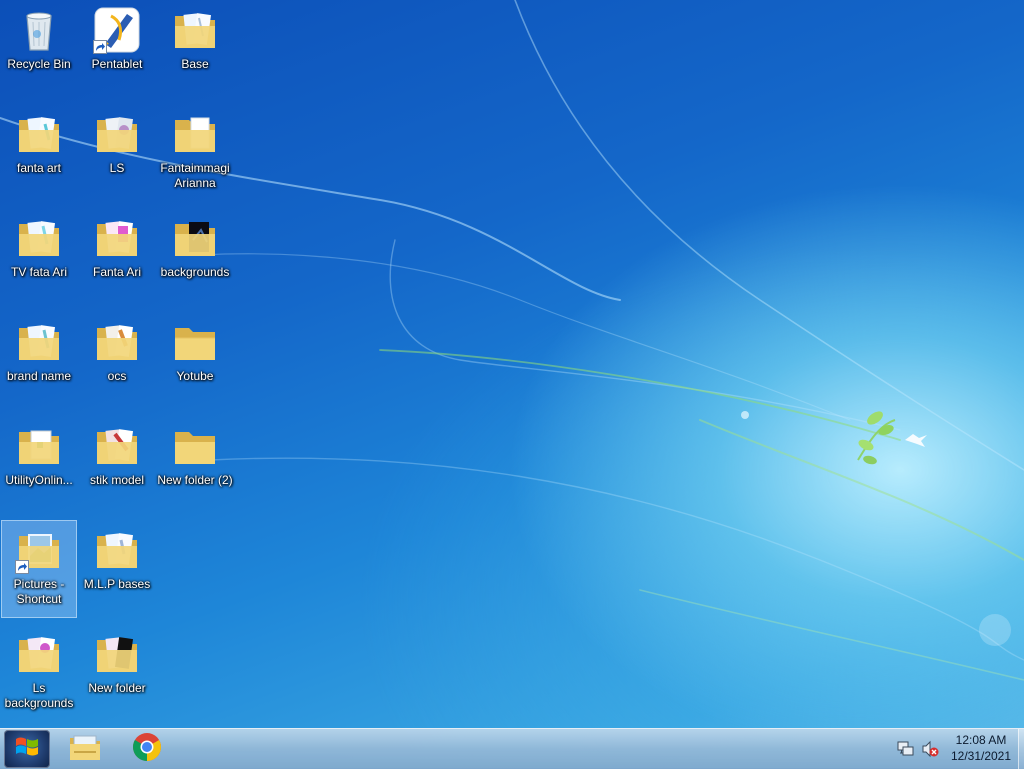  Describe the element at coordinates (39, 64) in the screenshot. I see `icon-label: Recycle Bin` at that location.